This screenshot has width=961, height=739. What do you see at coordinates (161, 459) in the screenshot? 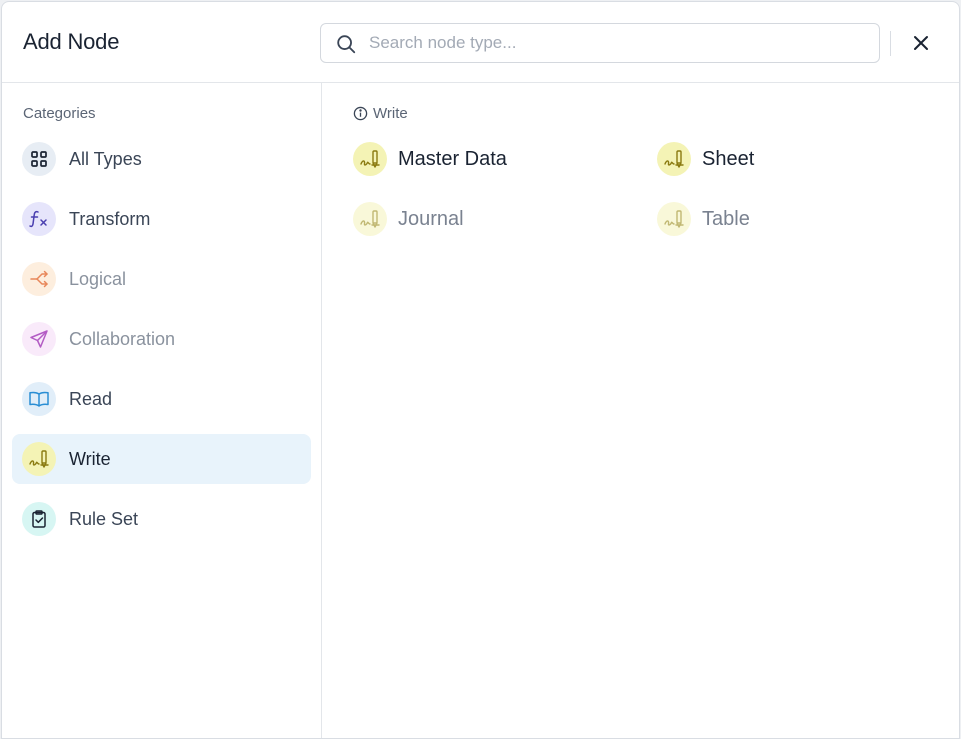
I see `sidebar-item-write: Write` at bounding box center [161, 459].